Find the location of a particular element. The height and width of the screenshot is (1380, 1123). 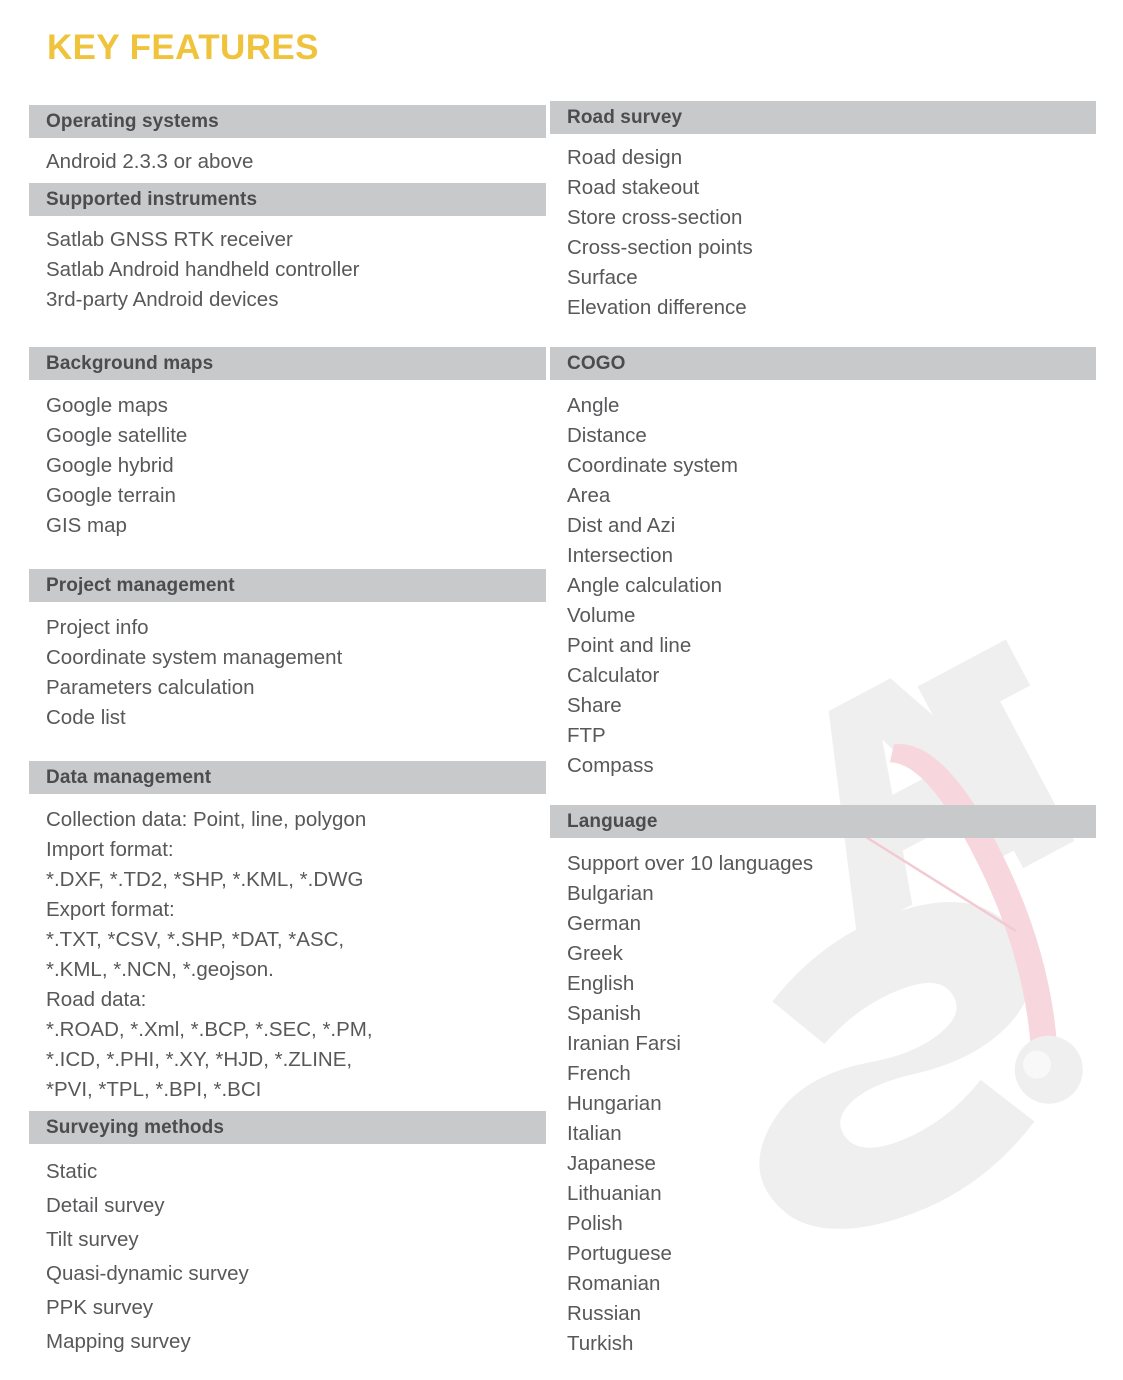

list-item: Android 2.3.3 or above is located at coordinates (150, 161).